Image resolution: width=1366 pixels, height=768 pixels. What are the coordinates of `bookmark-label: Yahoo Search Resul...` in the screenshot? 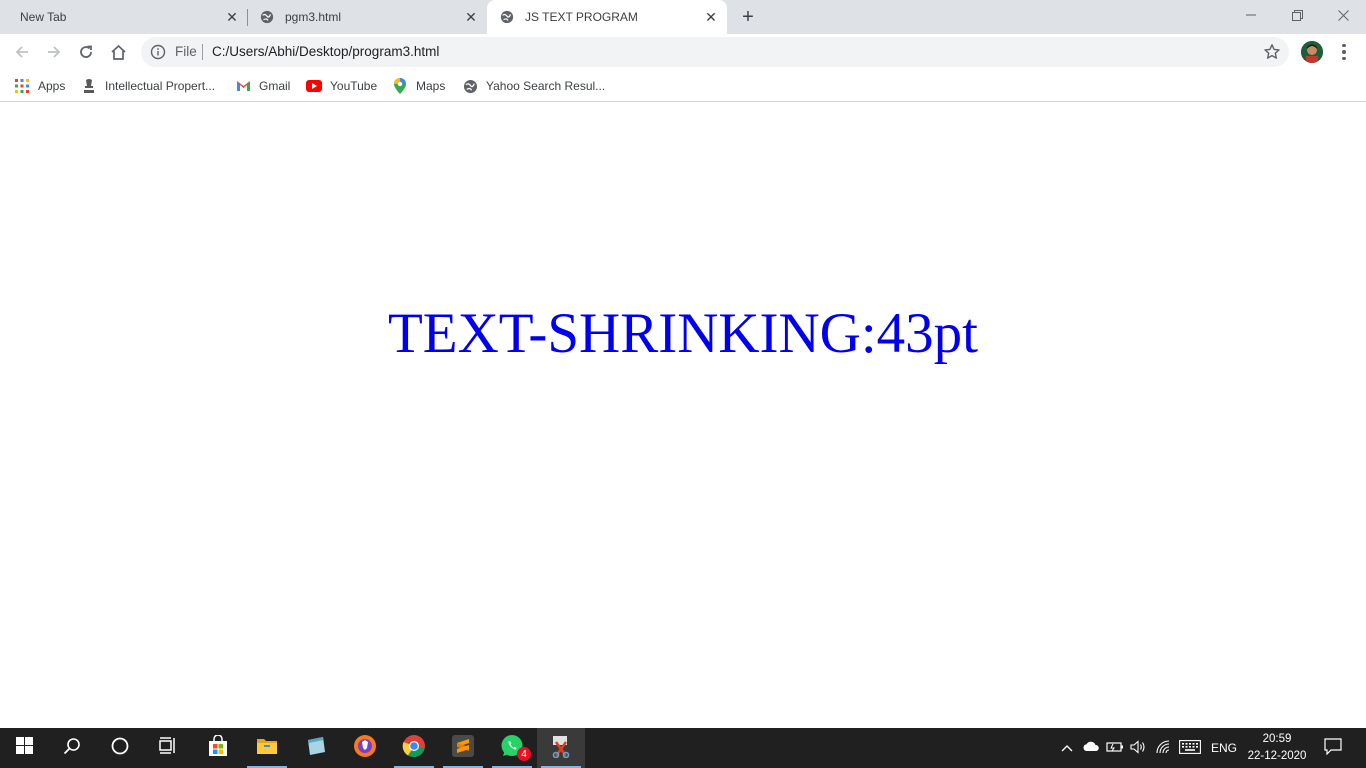 It's located at (546, 86).